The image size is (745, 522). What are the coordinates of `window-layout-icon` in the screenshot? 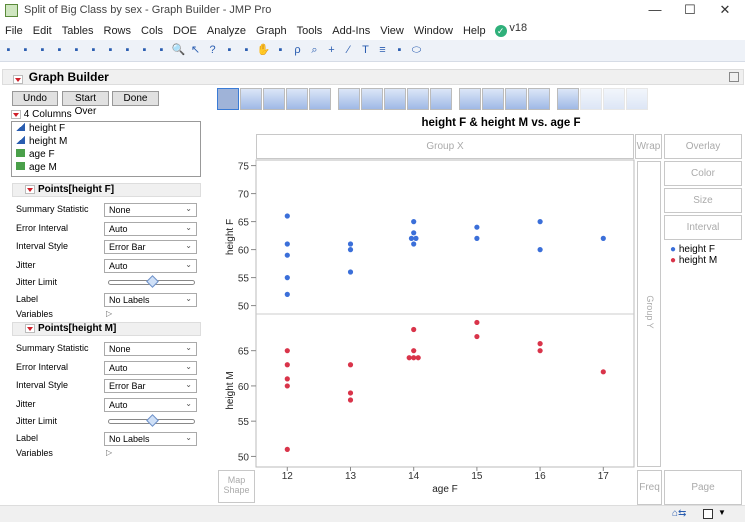 It's located at (708, 514).